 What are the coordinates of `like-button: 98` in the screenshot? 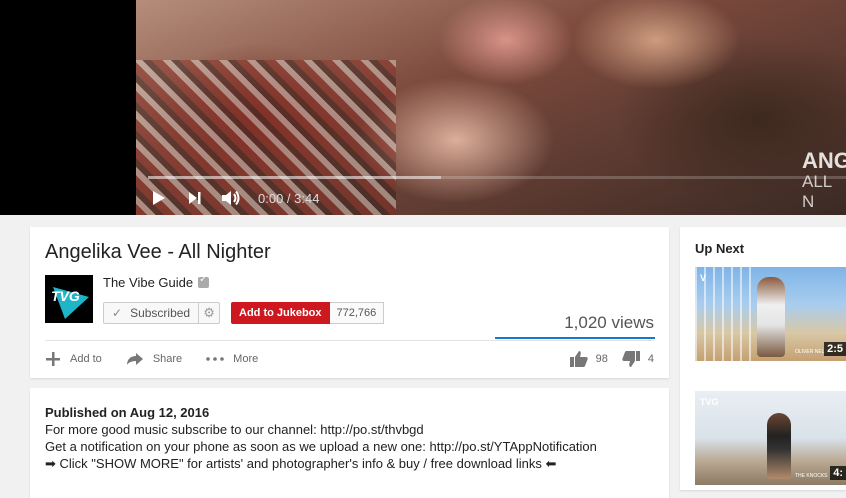 It's located at (588, 359).